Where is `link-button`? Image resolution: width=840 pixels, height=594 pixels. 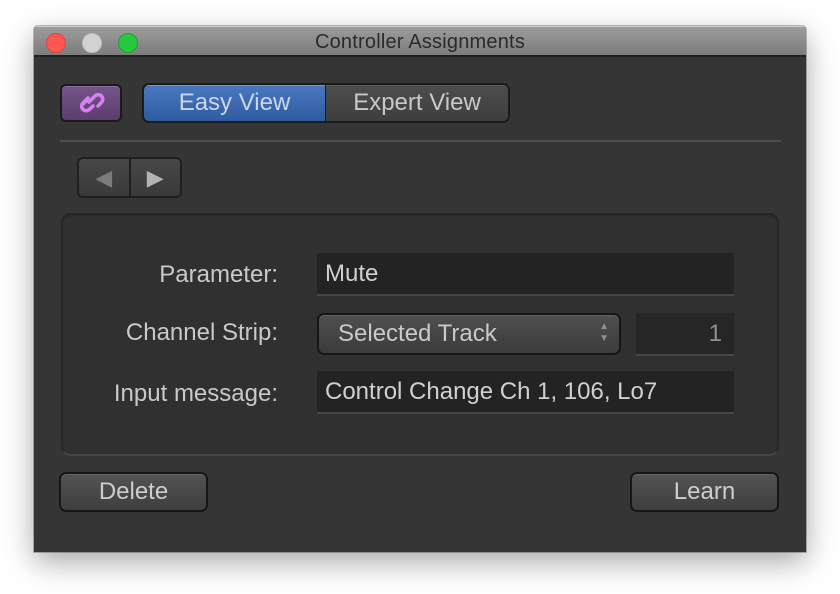
link-button is located at coordinates (91, 103).